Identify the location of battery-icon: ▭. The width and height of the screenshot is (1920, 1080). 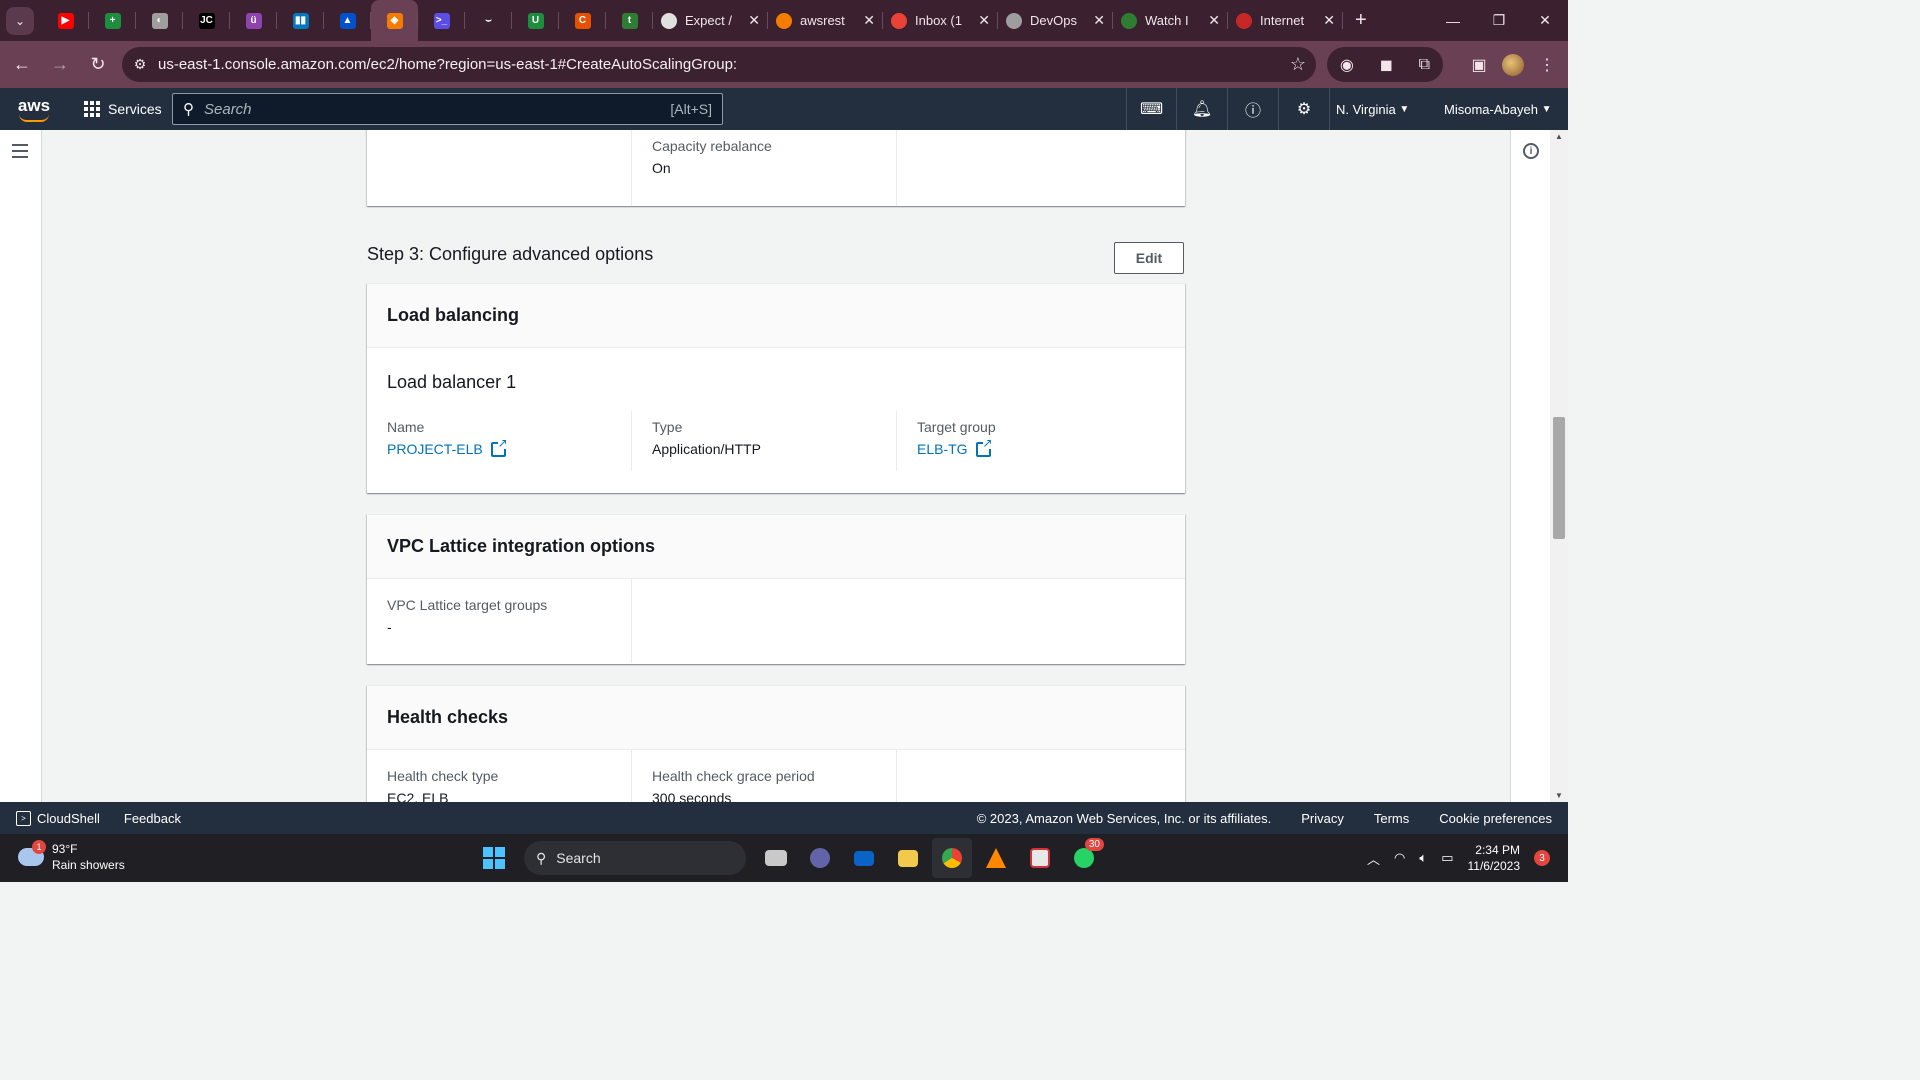
(1447, 858).